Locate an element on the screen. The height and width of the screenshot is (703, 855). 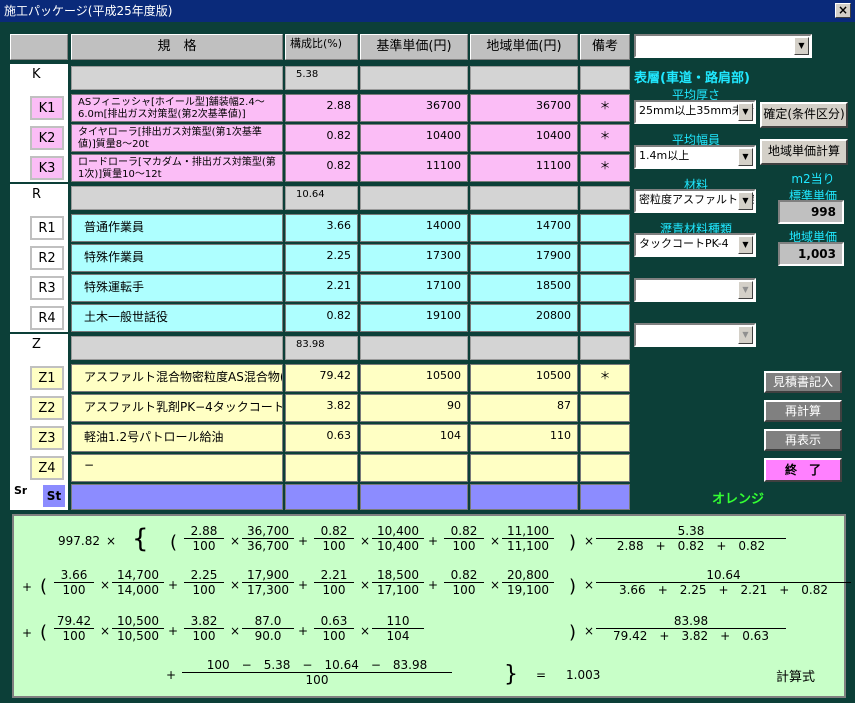
denominator: 19,100 is located at coordinates (528, 590).